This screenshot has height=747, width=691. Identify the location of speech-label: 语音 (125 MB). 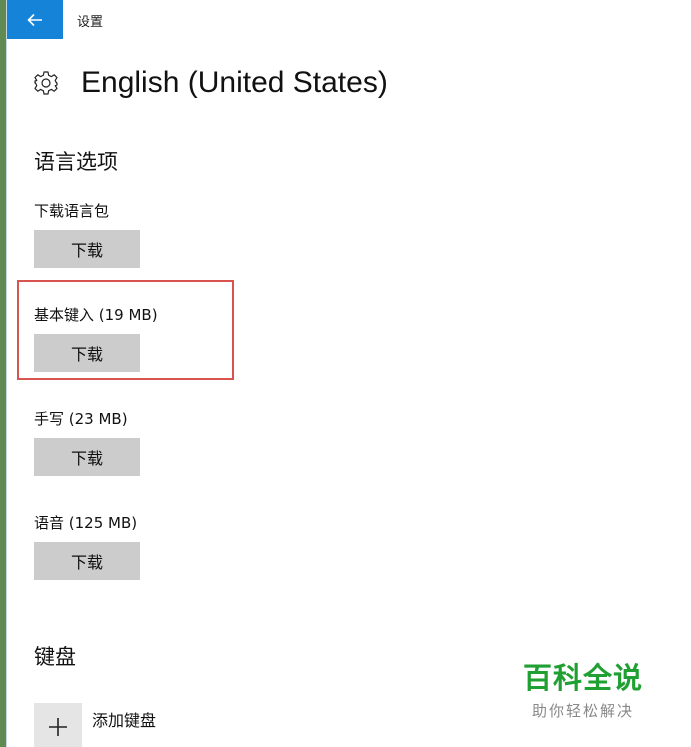
(86, 523).